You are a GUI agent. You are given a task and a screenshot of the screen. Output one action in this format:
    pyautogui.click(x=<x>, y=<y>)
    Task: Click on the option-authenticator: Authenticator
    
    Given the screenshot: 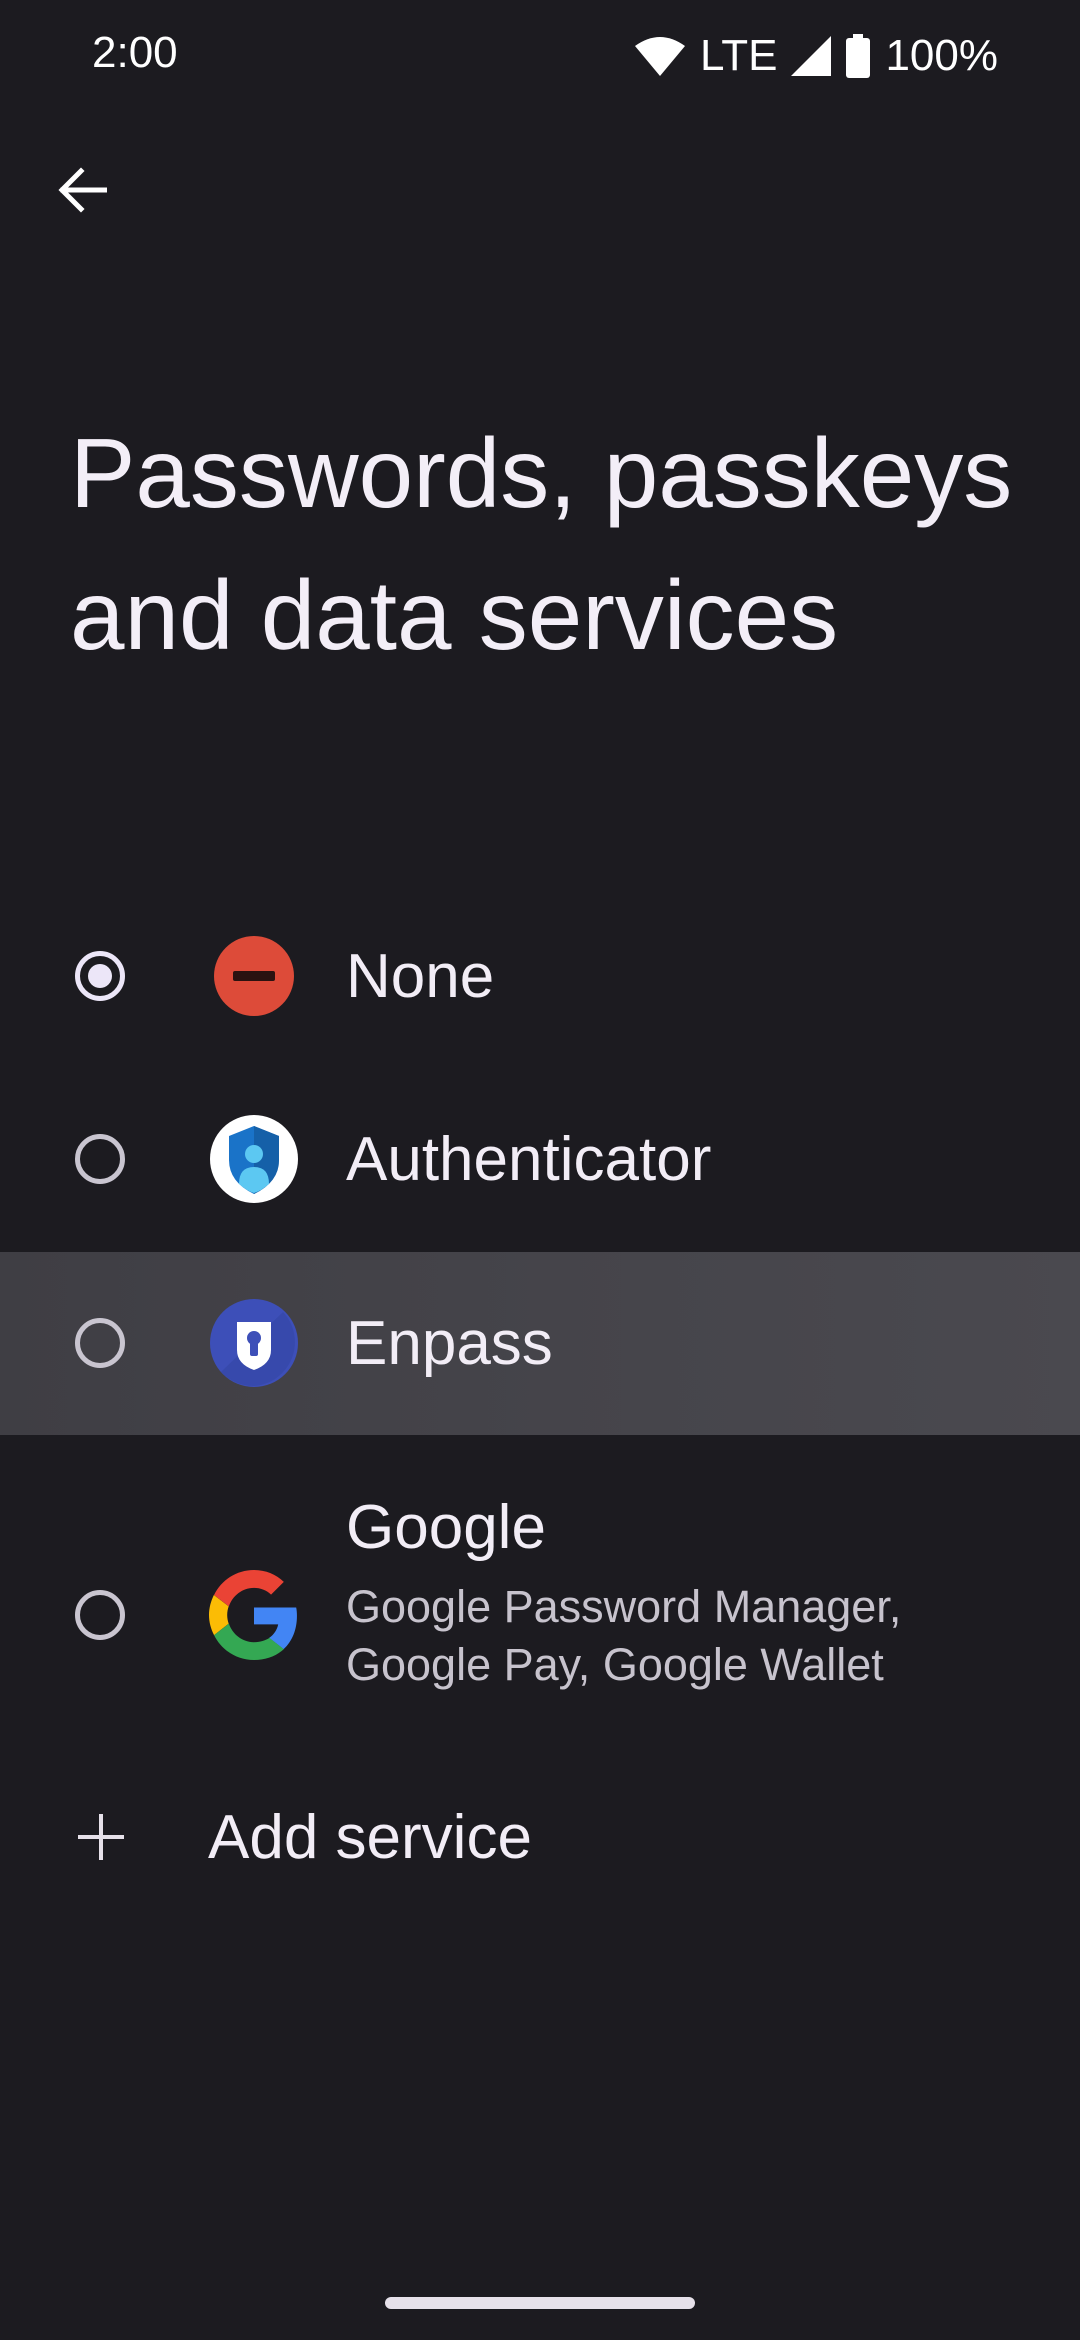 What is the action you would take?
    pyautogui.click(x=540, y=1159)
    